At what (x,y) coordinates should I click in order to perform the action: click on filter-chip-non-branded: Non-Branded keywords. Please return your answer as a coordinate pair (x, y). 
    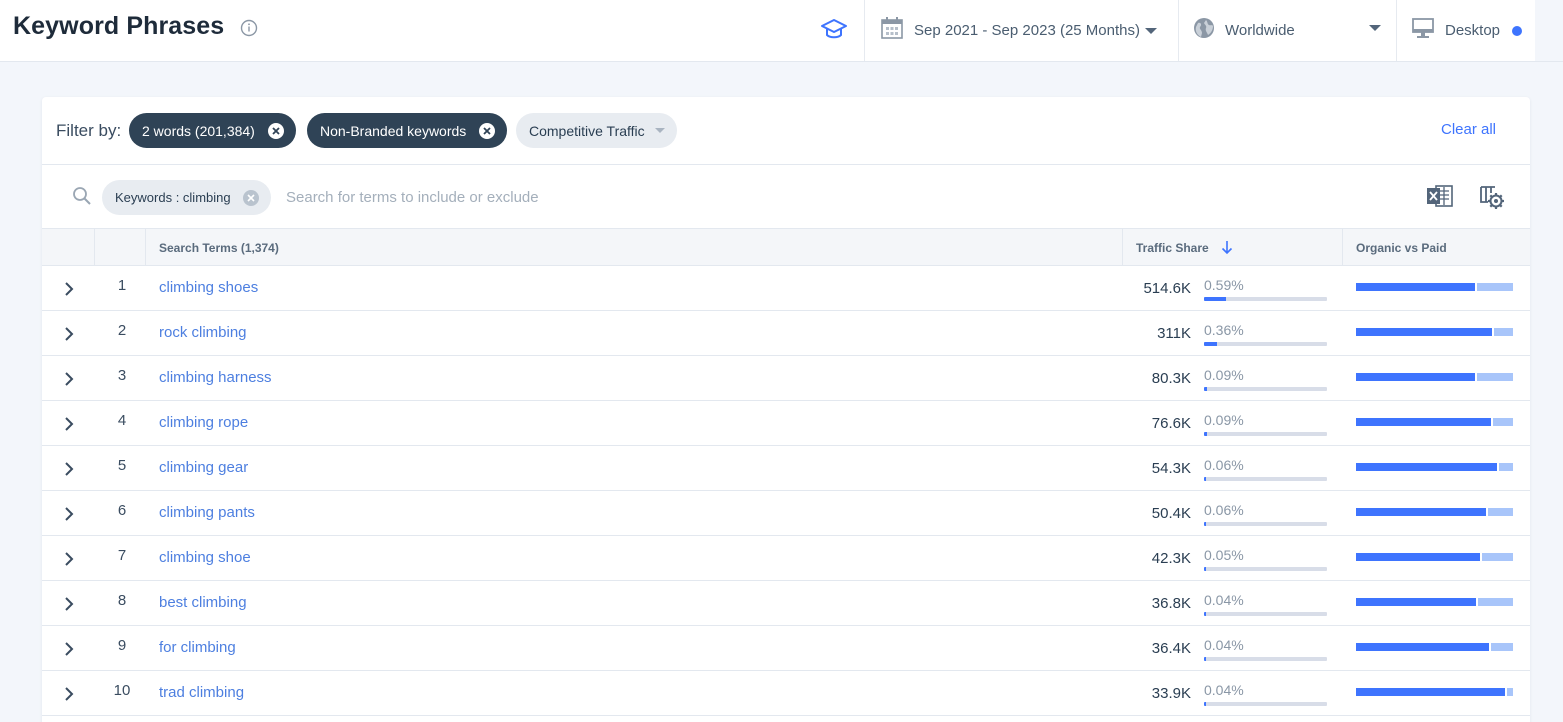
    Looking at the image, I should click on (407, 130).